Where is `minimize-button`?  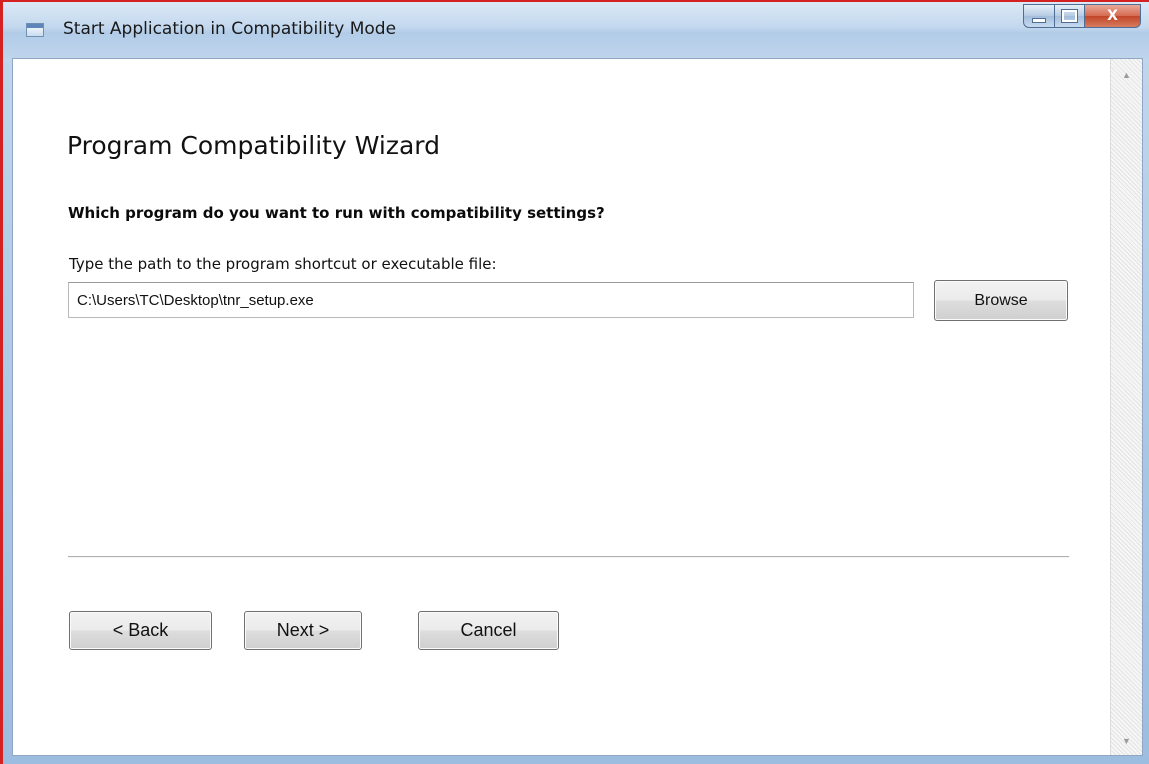
minimize-button is located at coordinates (1039, 16).